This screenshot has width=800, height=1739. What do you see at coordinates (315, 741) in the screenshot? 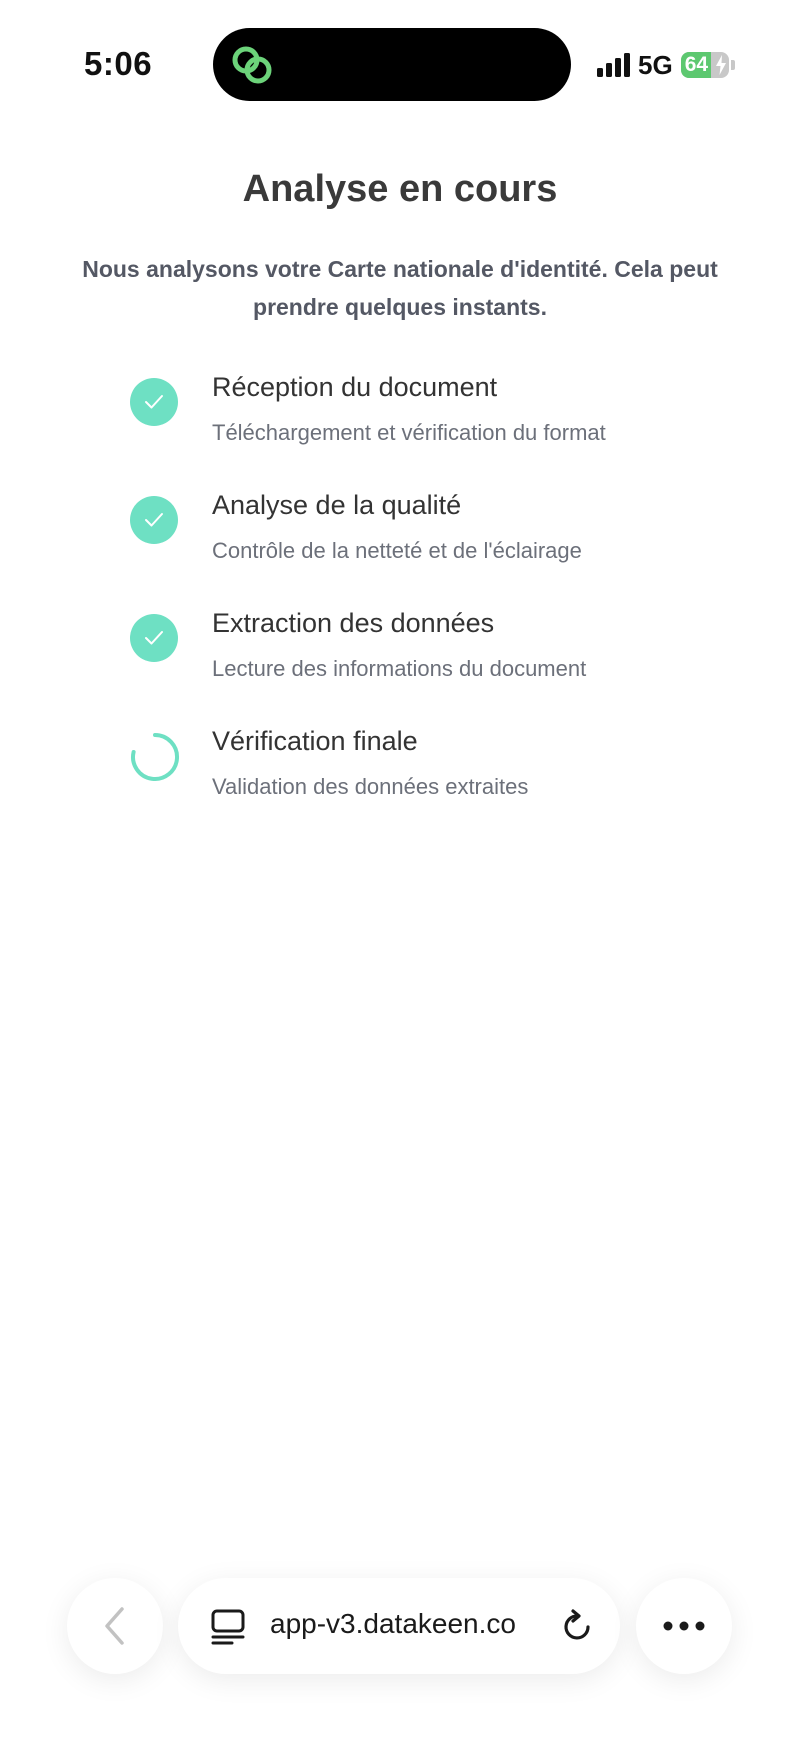
I see `step-title: Vérification finale` at bounding box center [315, 741].